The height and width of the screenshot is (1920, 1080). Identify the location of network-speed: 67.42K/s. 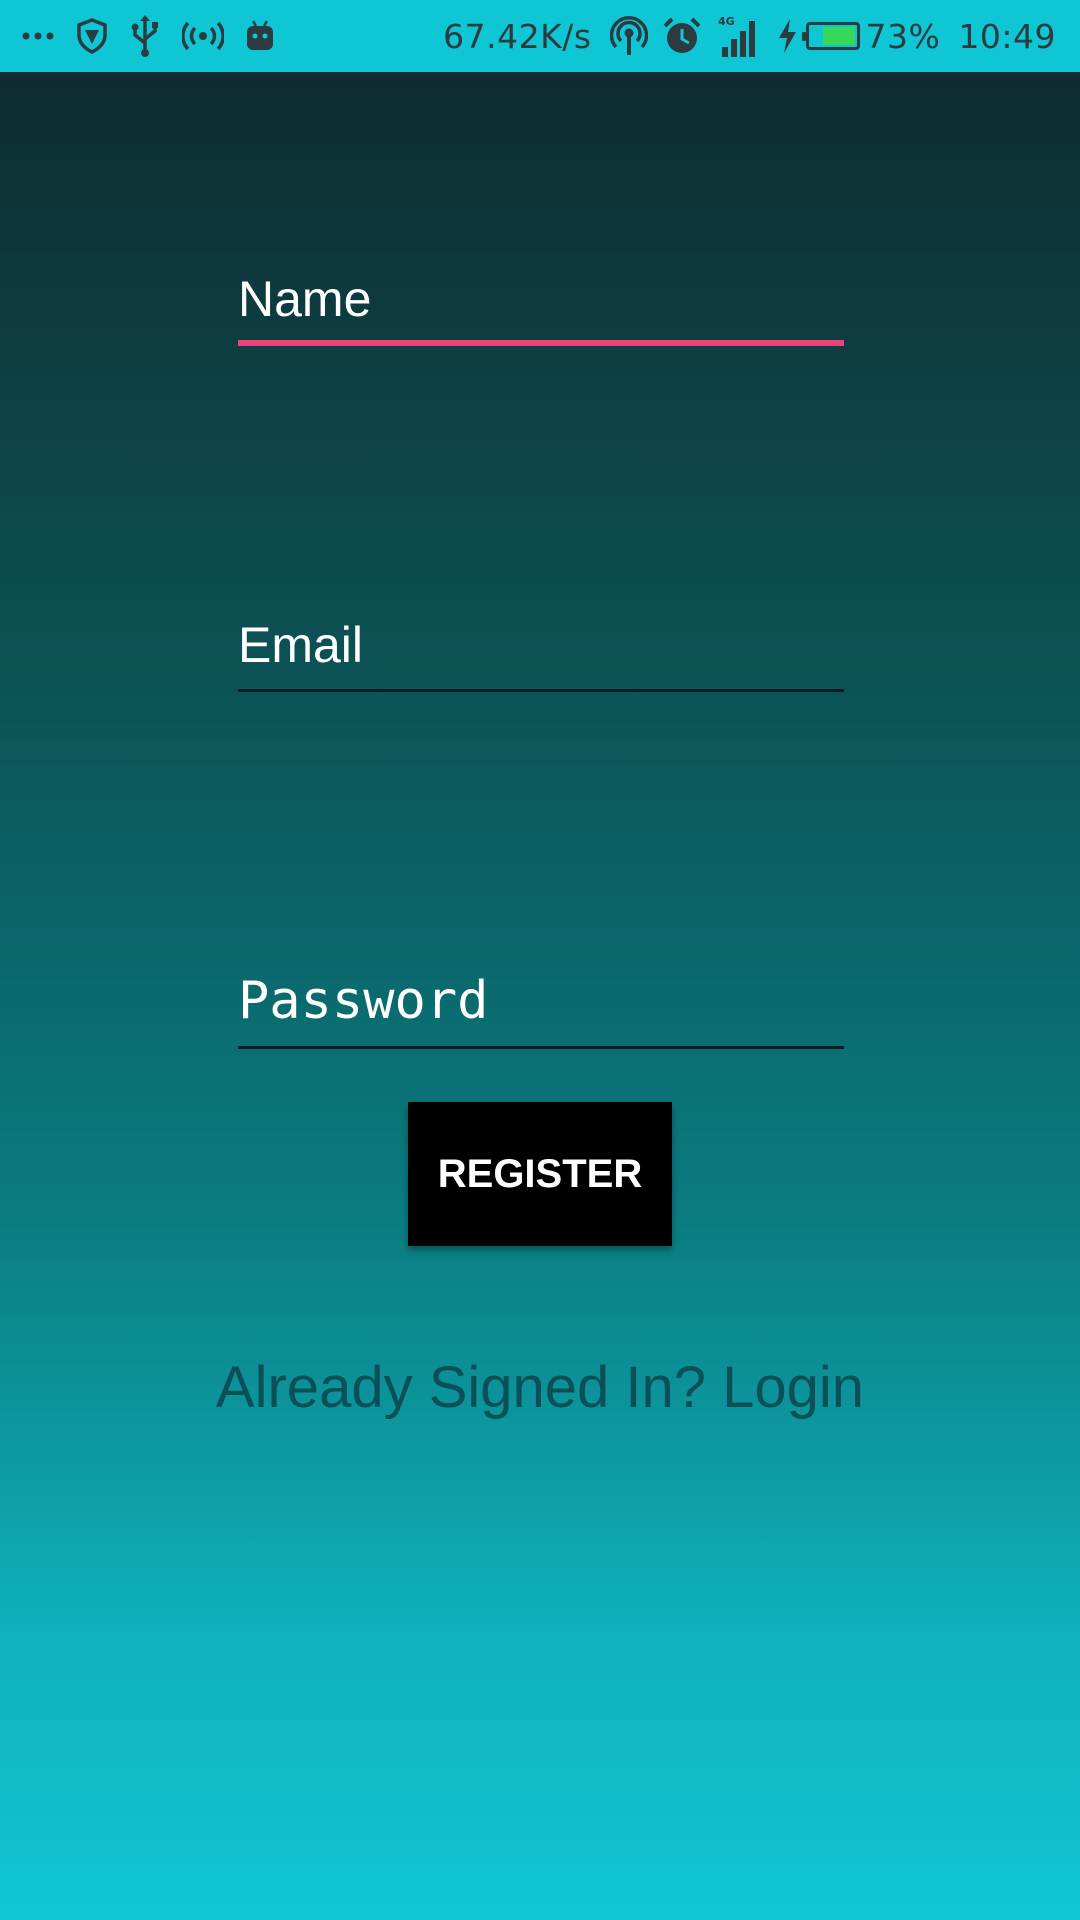
(517, 36).